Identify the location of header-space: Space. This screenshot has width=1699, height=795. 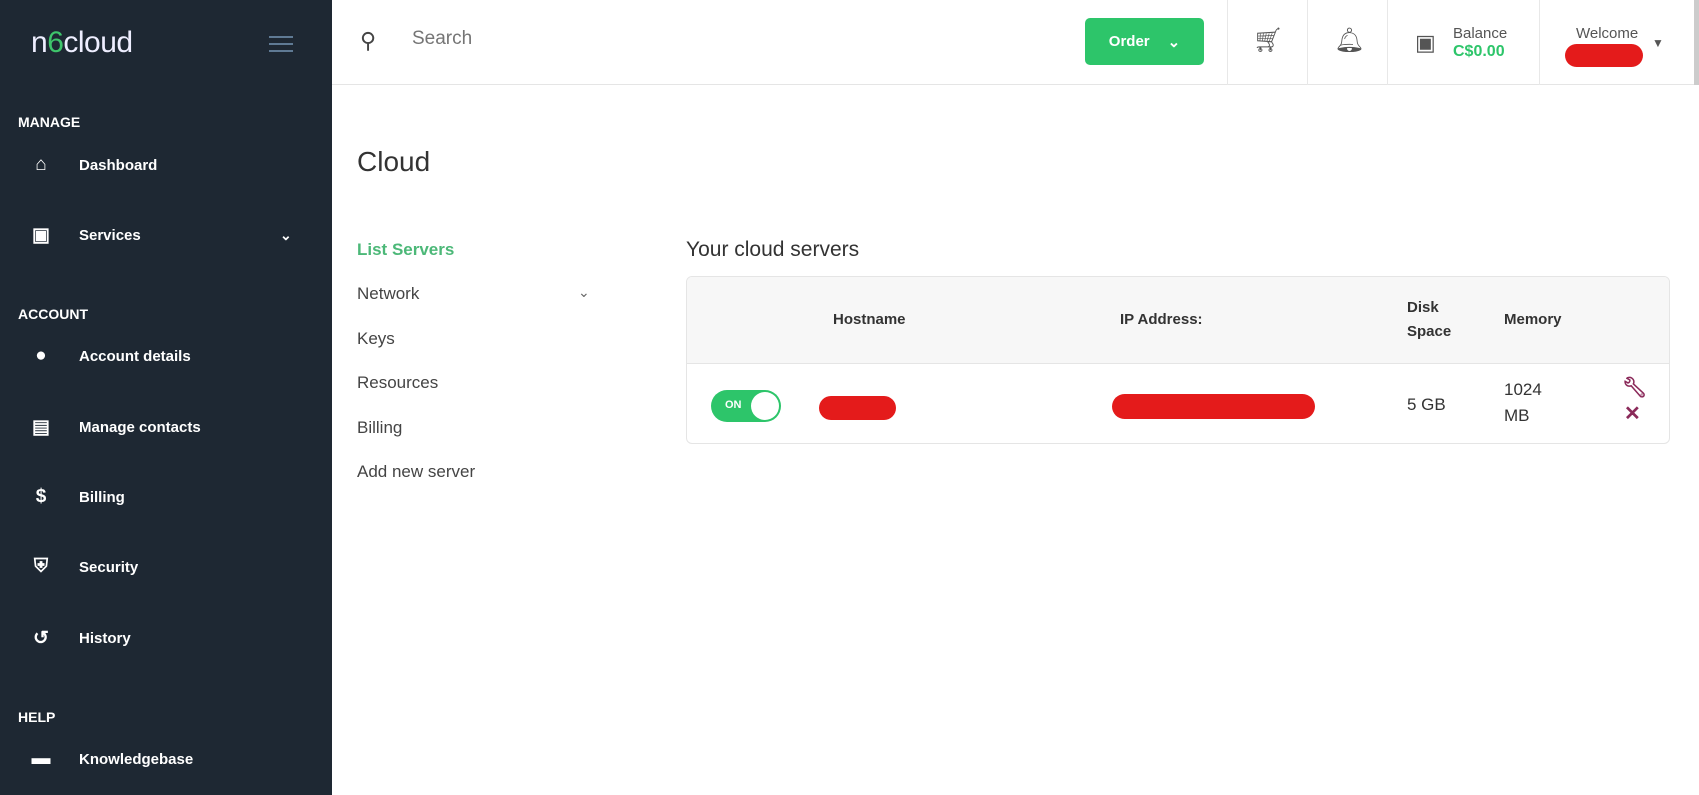
(1429, 331).